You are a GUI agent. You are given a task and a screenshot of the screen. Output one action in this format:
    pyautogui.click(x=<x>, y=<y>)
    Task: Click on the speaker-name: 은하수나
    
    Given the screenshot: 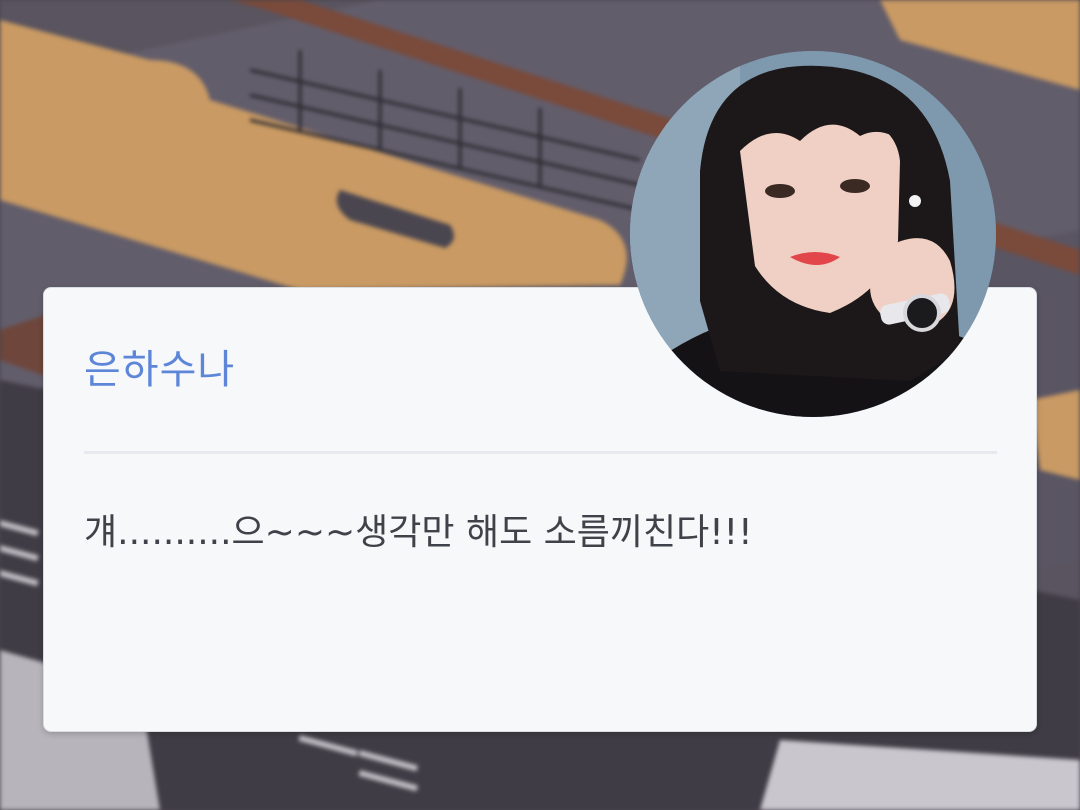 What is the action you would take?
    pyautogui.click(x=160, y=370)
    